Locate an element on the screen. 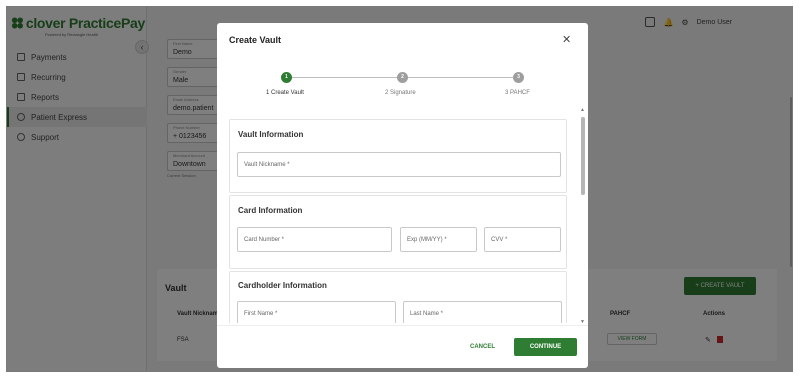 The height and width of the screenshot is (378, 800). card-number-input: Card Number * is located at coordinates (314, 239).